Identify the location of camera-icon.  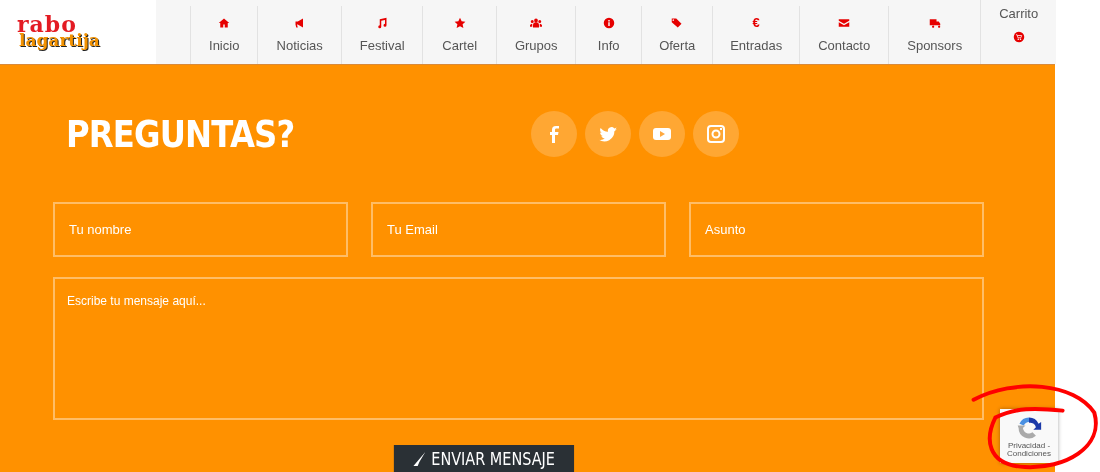
(716, 133).